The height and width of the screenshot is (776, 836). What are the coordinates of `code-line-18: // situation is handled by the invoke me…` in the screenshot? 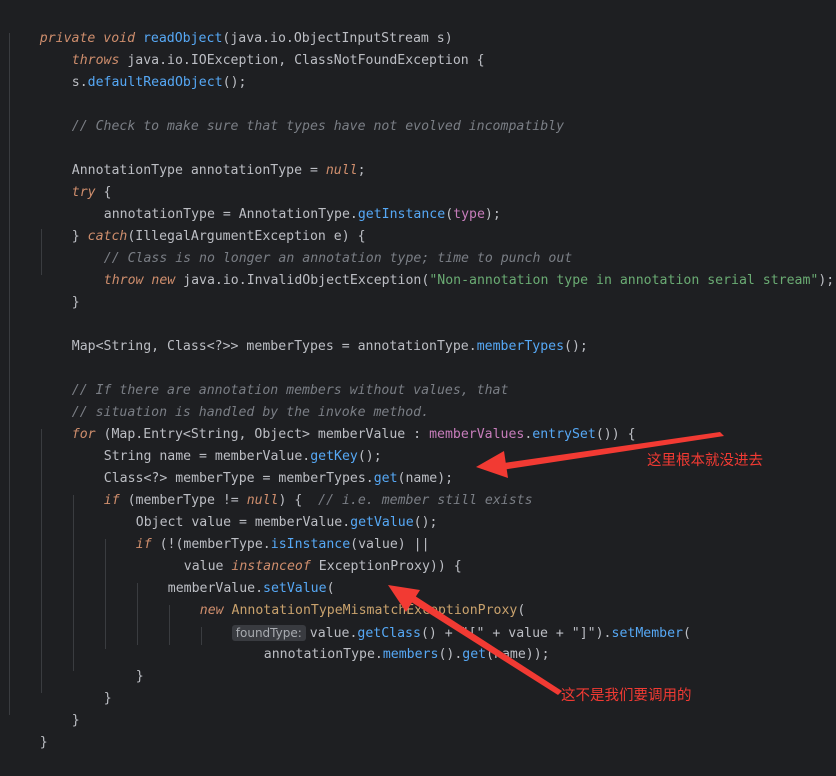 It's located at (234, 400).